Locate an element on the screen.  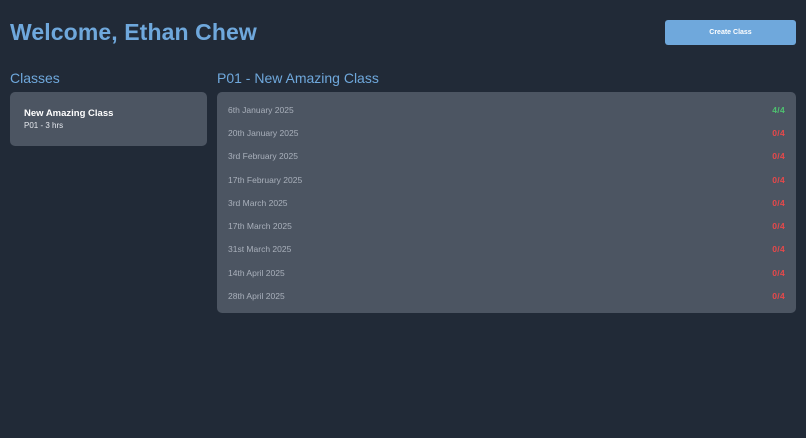
page-title: Welcome, Ethan Chew is located at coordinates (133, 32).